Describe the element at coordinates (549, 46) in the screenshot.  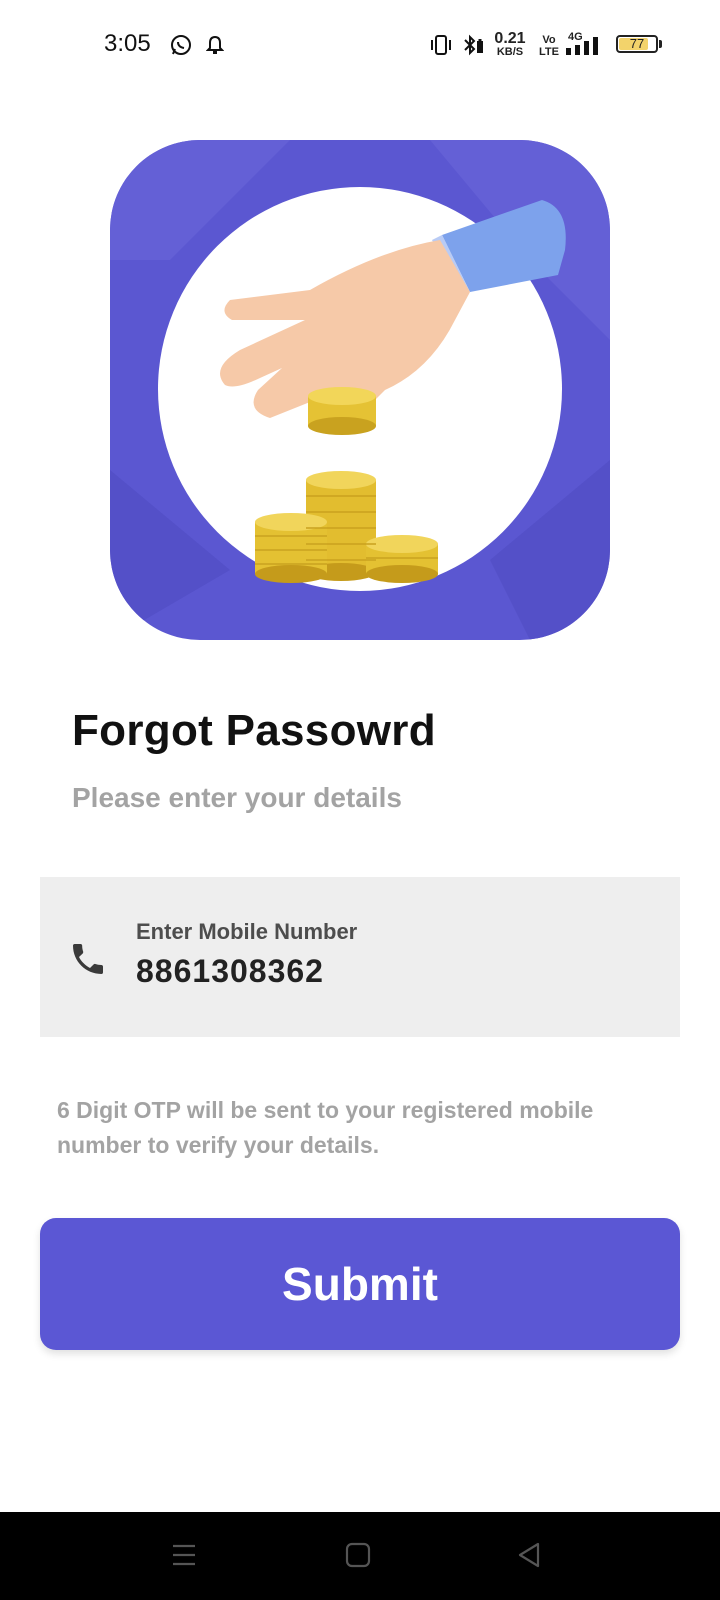
I see `volte-indicator: Vo LTE` at that location.